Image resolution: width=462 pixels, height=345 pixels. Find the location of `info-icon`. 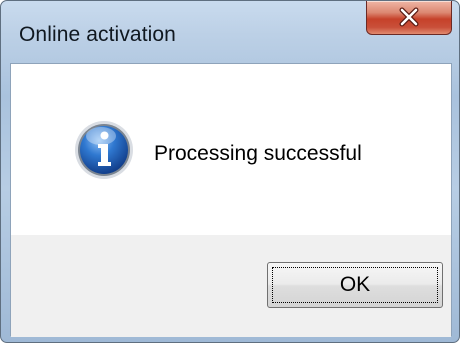

info-icon is located at coordinates (104, 150).